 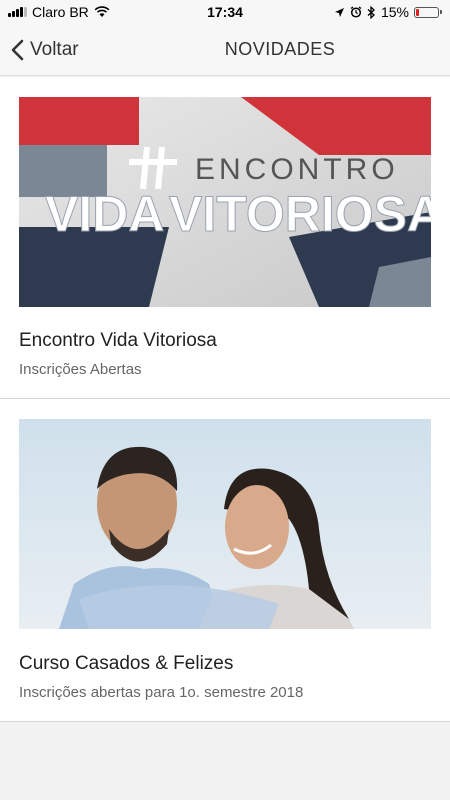 What do you see at coordinates (300, 214) in the screenshot?
I see `banner-text-vitoriosa: VITORIOSA` at bounding box center [300, 214].